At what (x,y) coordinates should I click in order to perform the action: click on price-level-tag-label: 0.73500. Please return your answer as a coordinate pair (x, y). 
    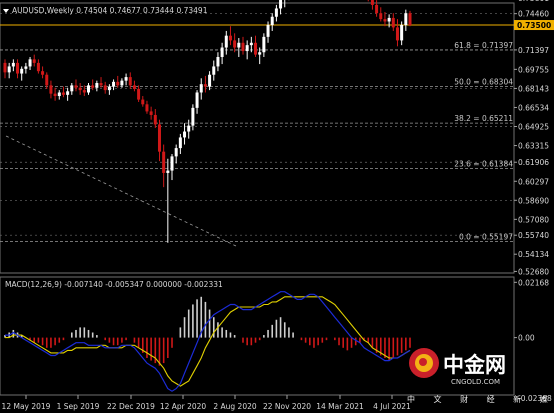
    Looking at the image, I should click on (534, 25).